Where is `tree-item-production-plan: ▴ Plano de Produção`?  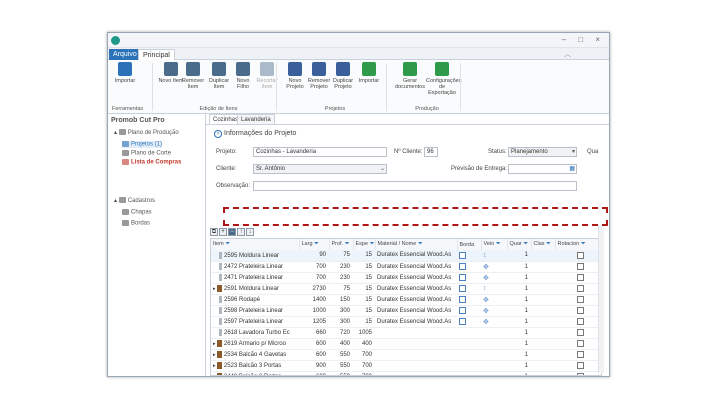
tree-item-production-plan: ▴ Plano de Produção is located at coordinates (146, 132).